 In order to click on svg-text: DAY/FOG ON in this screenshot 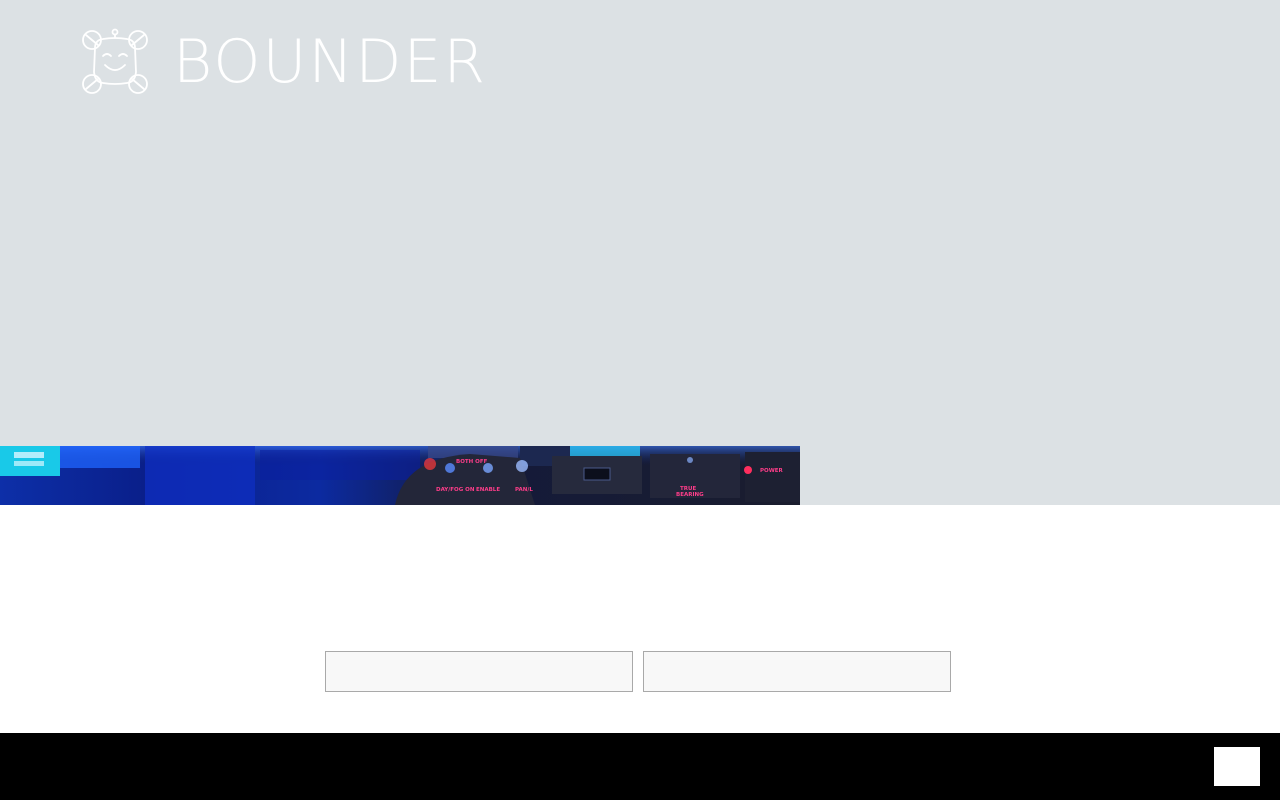, I will do `click(455, 490)`.